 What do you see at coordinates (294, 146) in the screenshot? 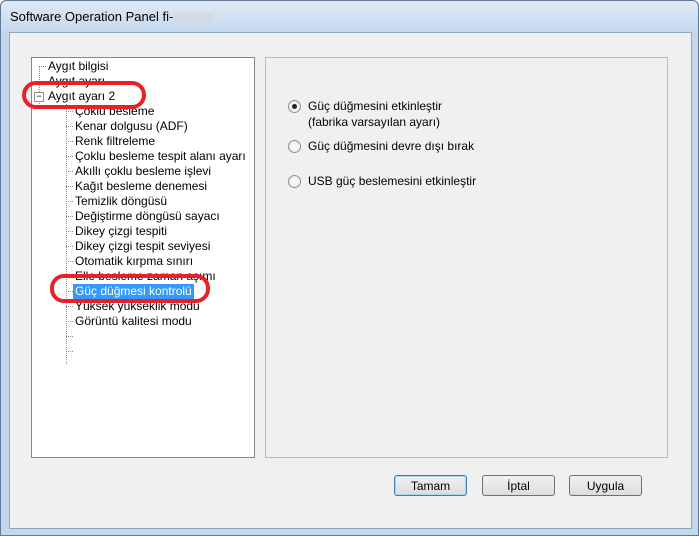
I see `radio-disable-power-button` at bounding box center [294, 146].